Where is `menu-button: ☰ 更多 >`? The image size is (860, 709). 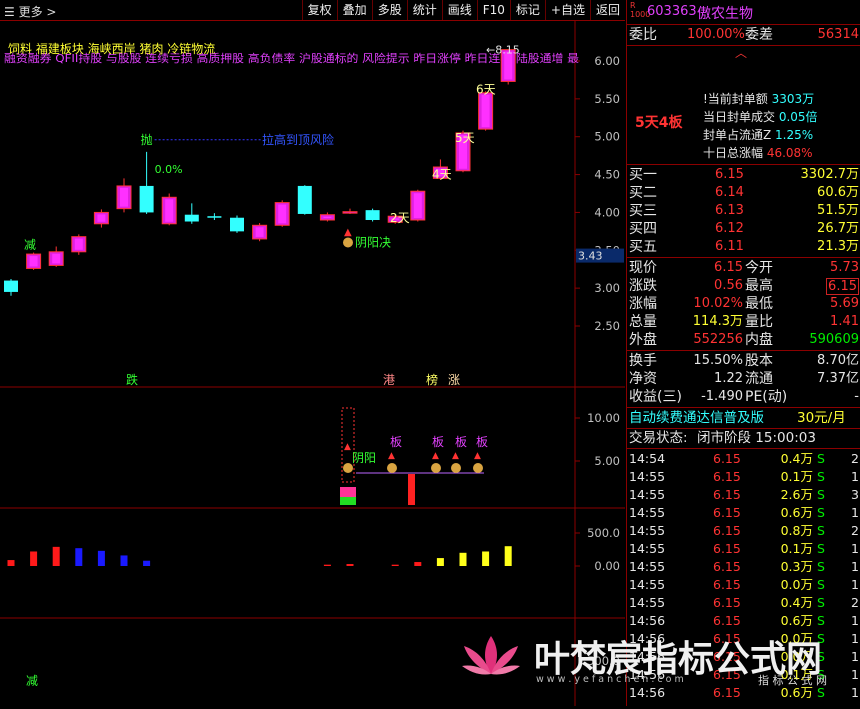
menu-button: ☰ 更多 > is located at coordinates (30, 11).